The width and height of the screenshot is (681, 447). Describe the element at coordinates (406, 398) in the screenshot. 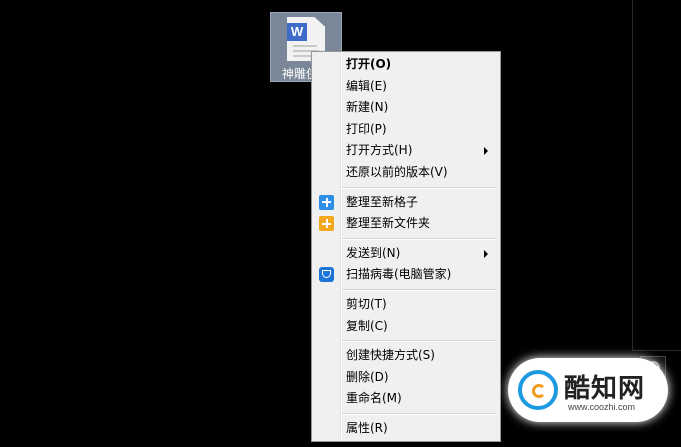

I see `menu-item: 重命名(M)` at that location.